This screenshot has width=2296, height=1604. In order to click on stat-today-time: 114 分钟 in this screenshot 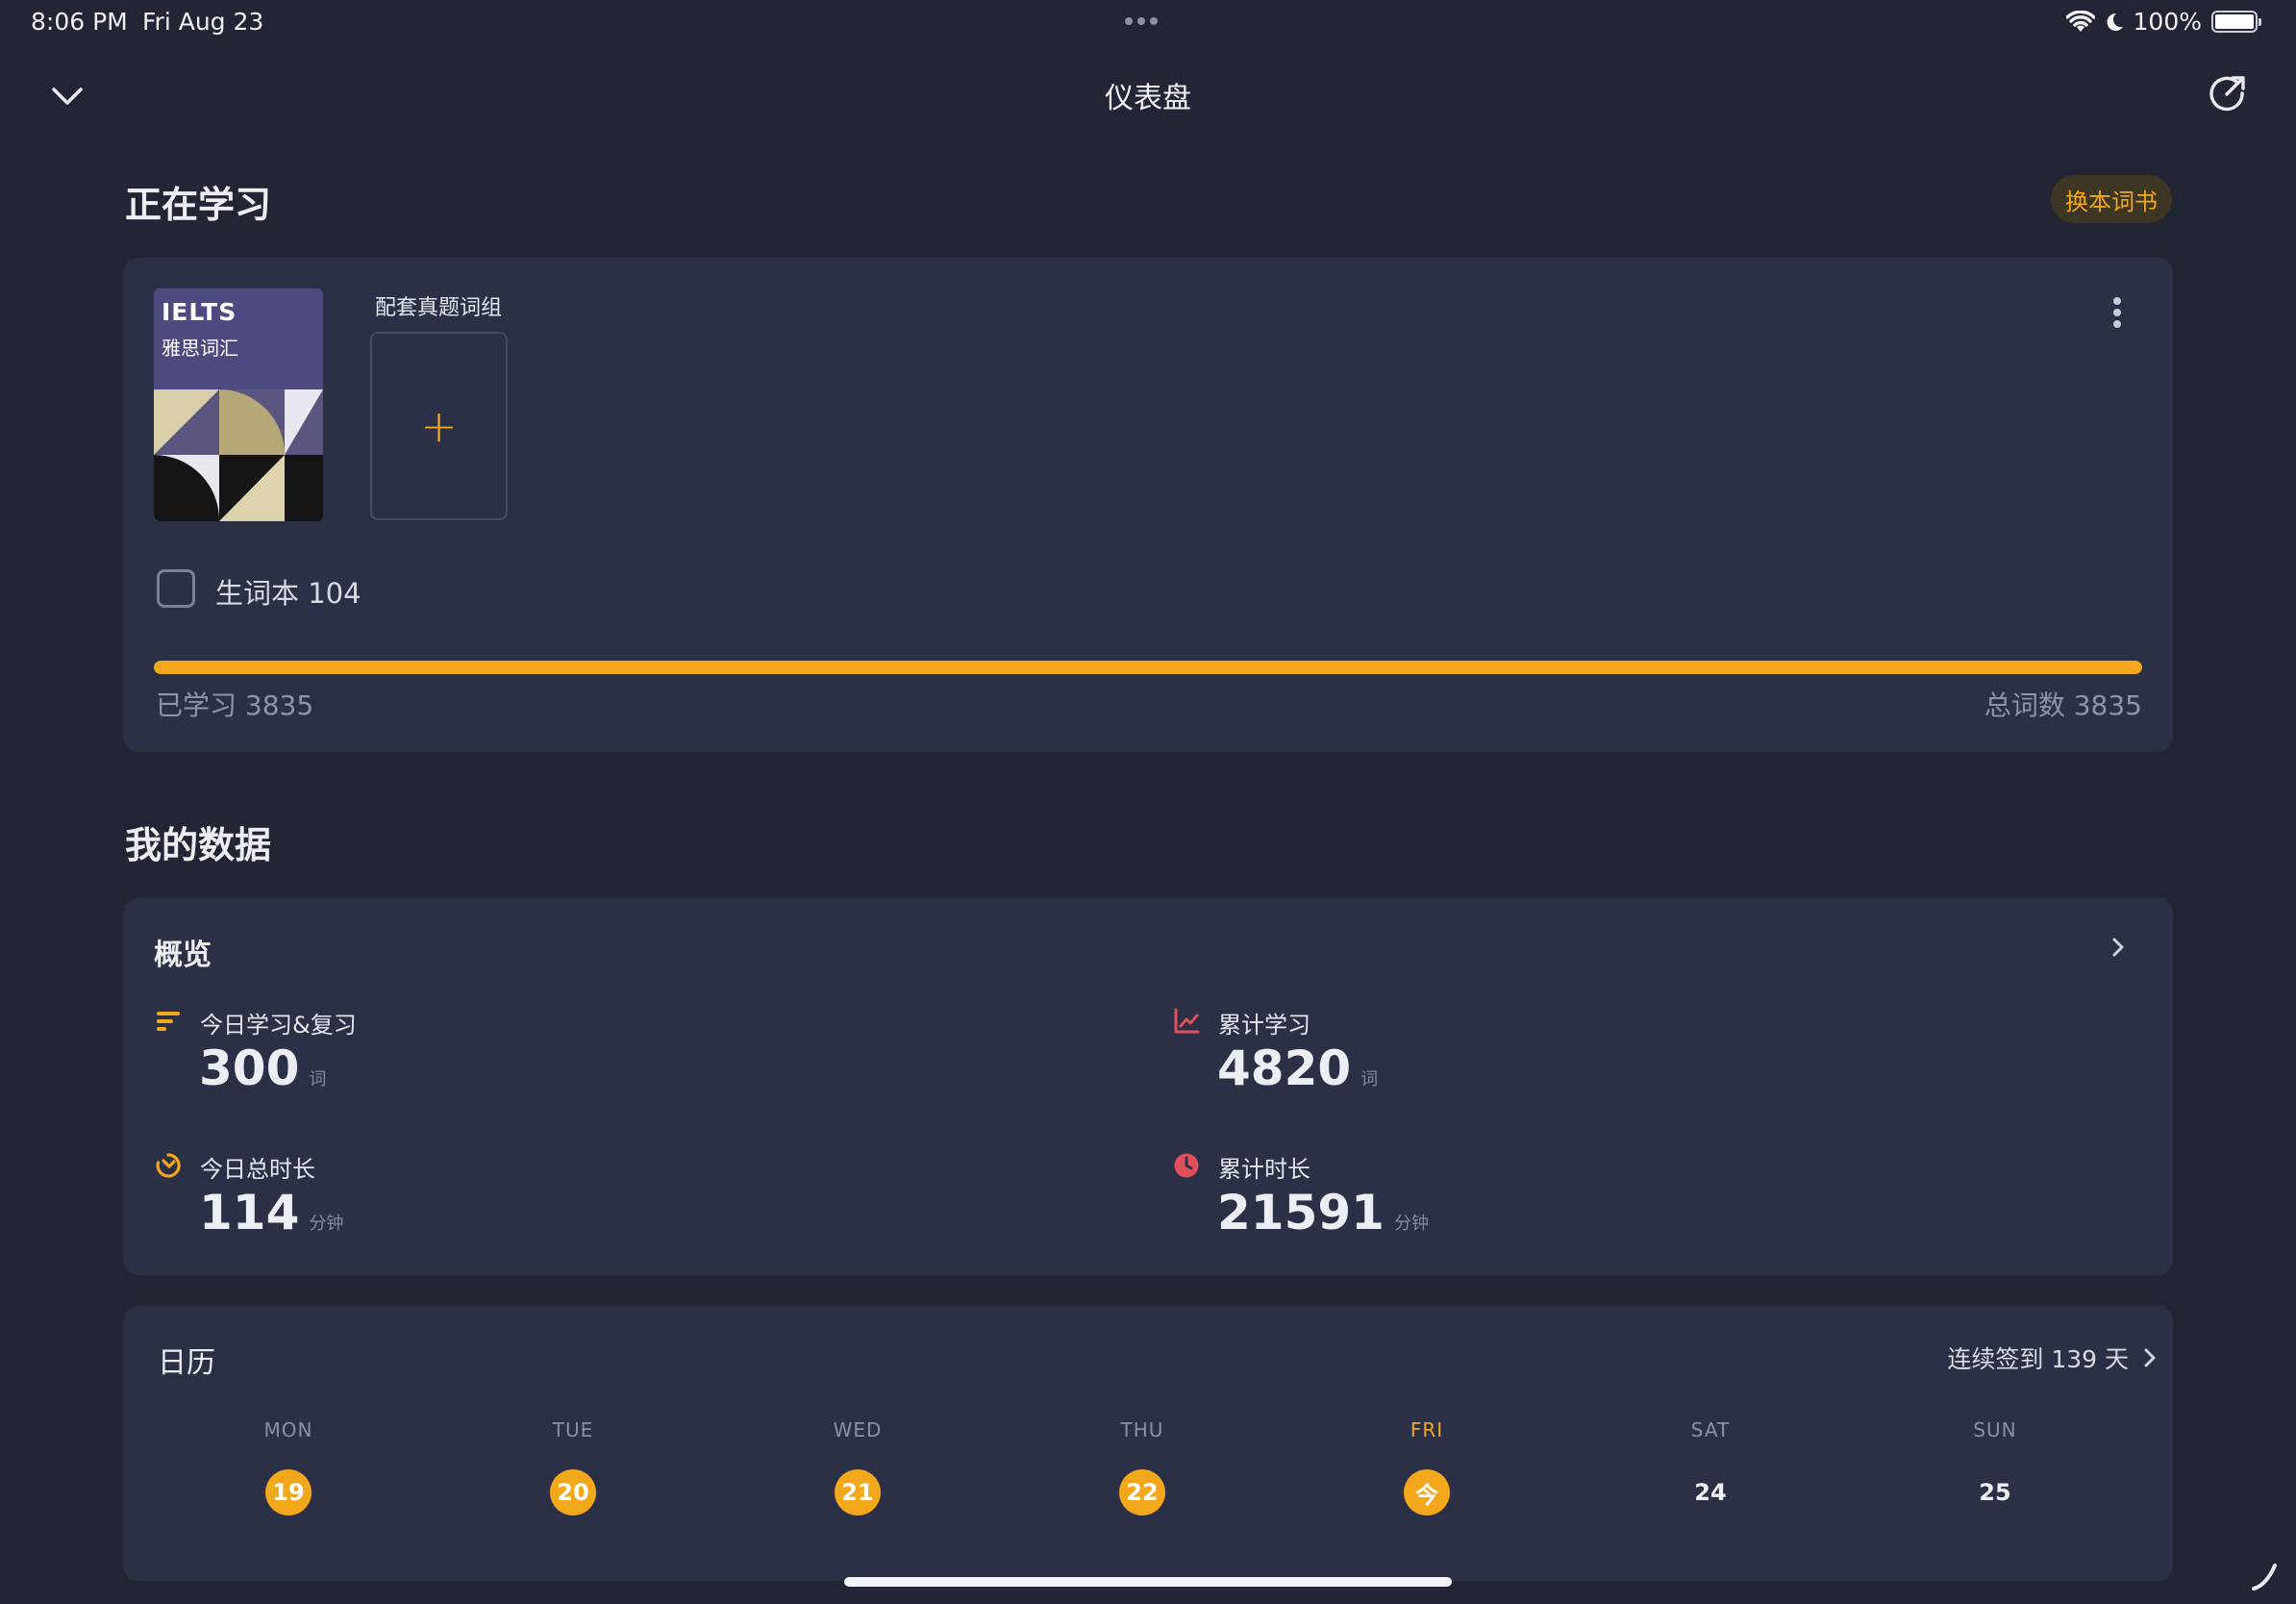, I will do `click(271, 1213)`.